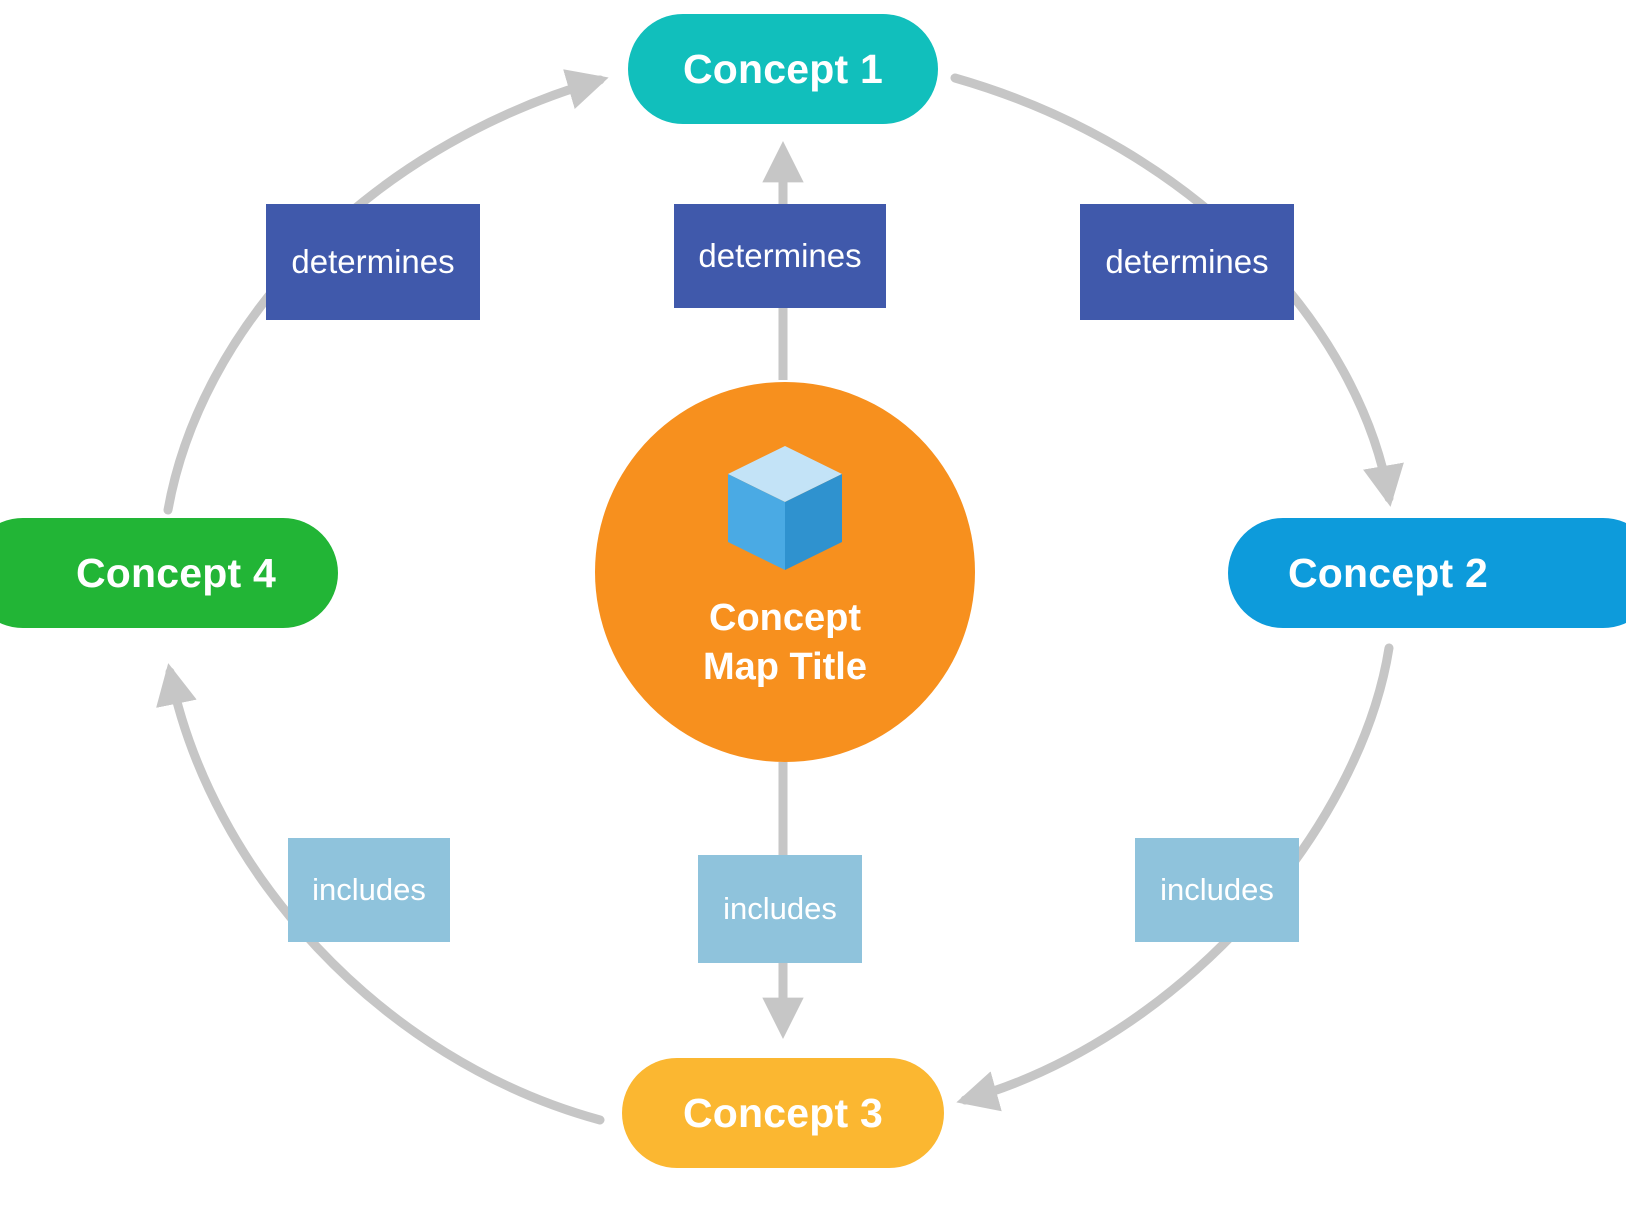  I want to click on cube-icon, so click(785, 508).